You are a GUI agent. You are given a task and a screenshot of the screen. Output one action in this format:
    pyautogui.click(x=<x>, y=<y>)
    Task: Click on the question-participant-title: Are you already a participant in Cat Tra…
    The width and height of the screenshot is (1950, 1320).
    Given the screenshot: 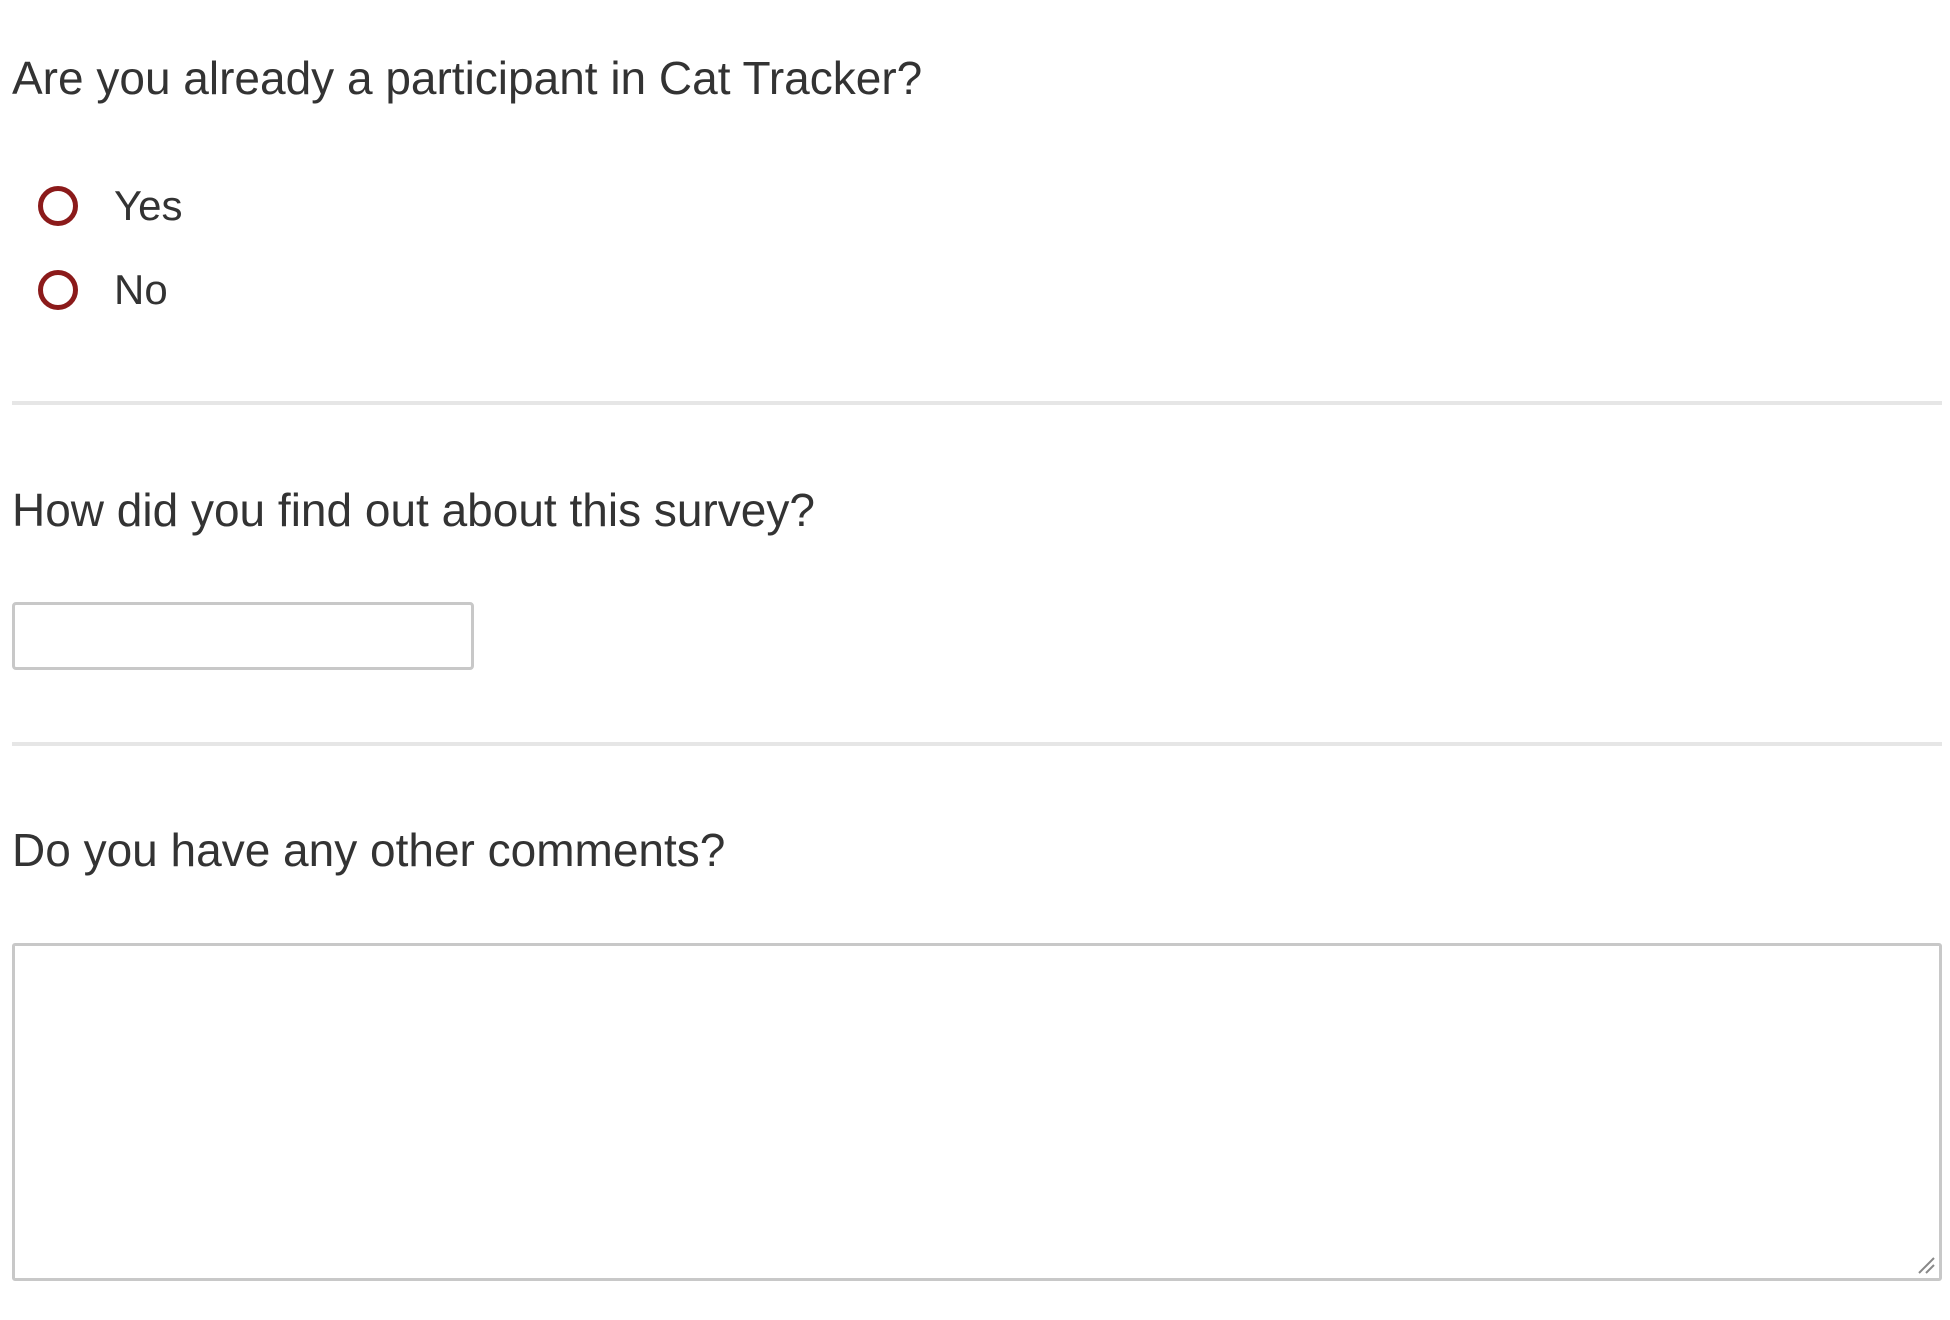 What is the action you would take?
    pyautogui.click(x=467, y=78)
    